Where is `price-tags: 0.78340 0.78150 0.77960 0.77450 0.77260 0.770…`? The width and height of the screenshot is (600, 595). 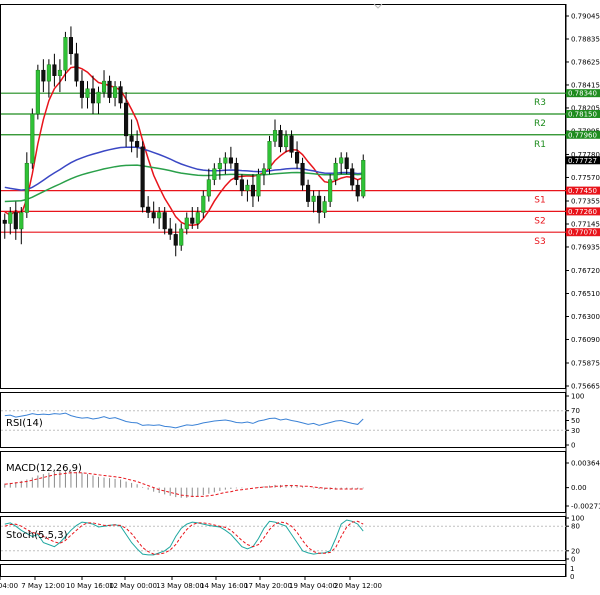
price-tags: 0.78340 0.78150 0.77960 0.77450 0.77260 0.770… is located at coordinates (583, 163).